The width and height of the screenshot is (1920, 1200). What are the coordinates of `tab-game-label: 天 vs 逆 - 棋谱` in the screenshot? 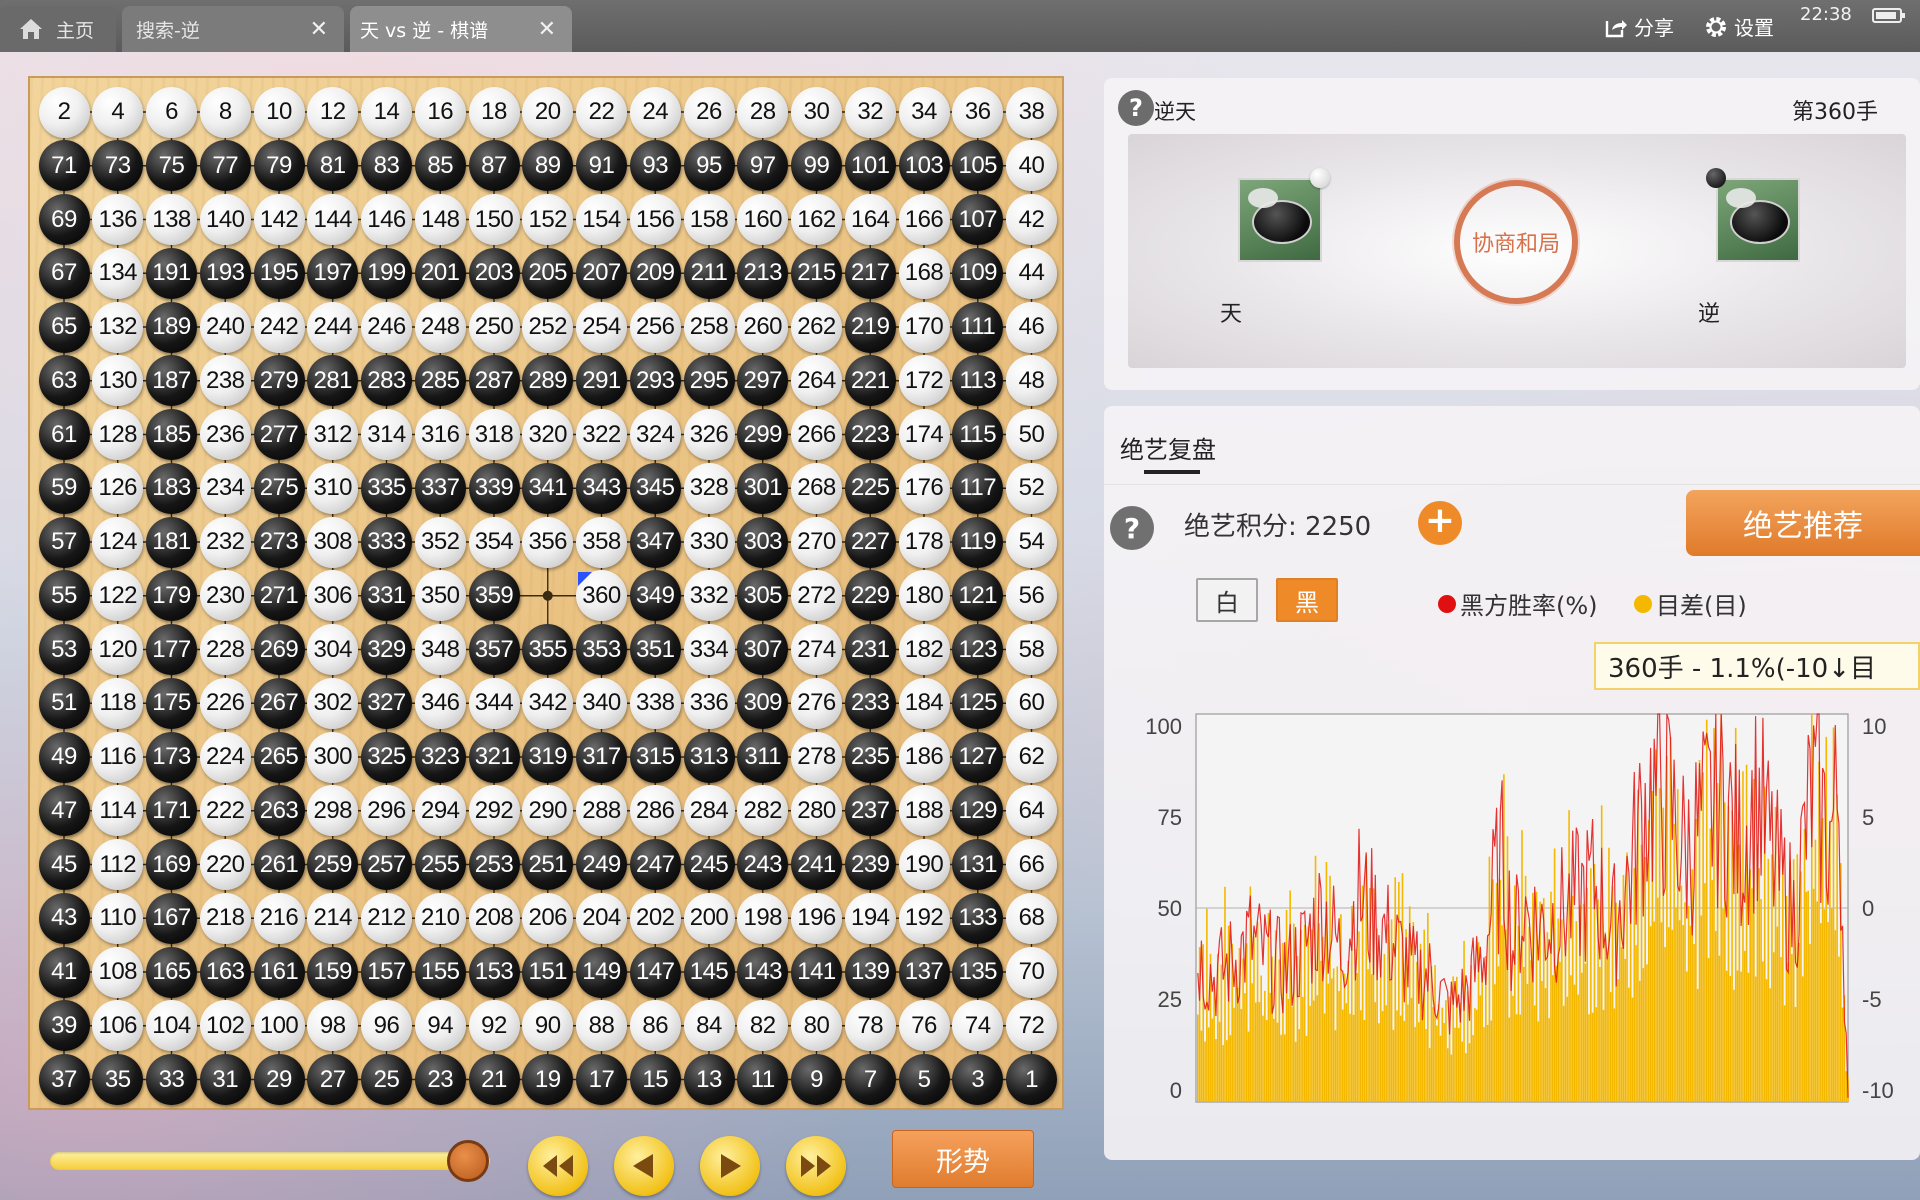 It's located at (424, 30).